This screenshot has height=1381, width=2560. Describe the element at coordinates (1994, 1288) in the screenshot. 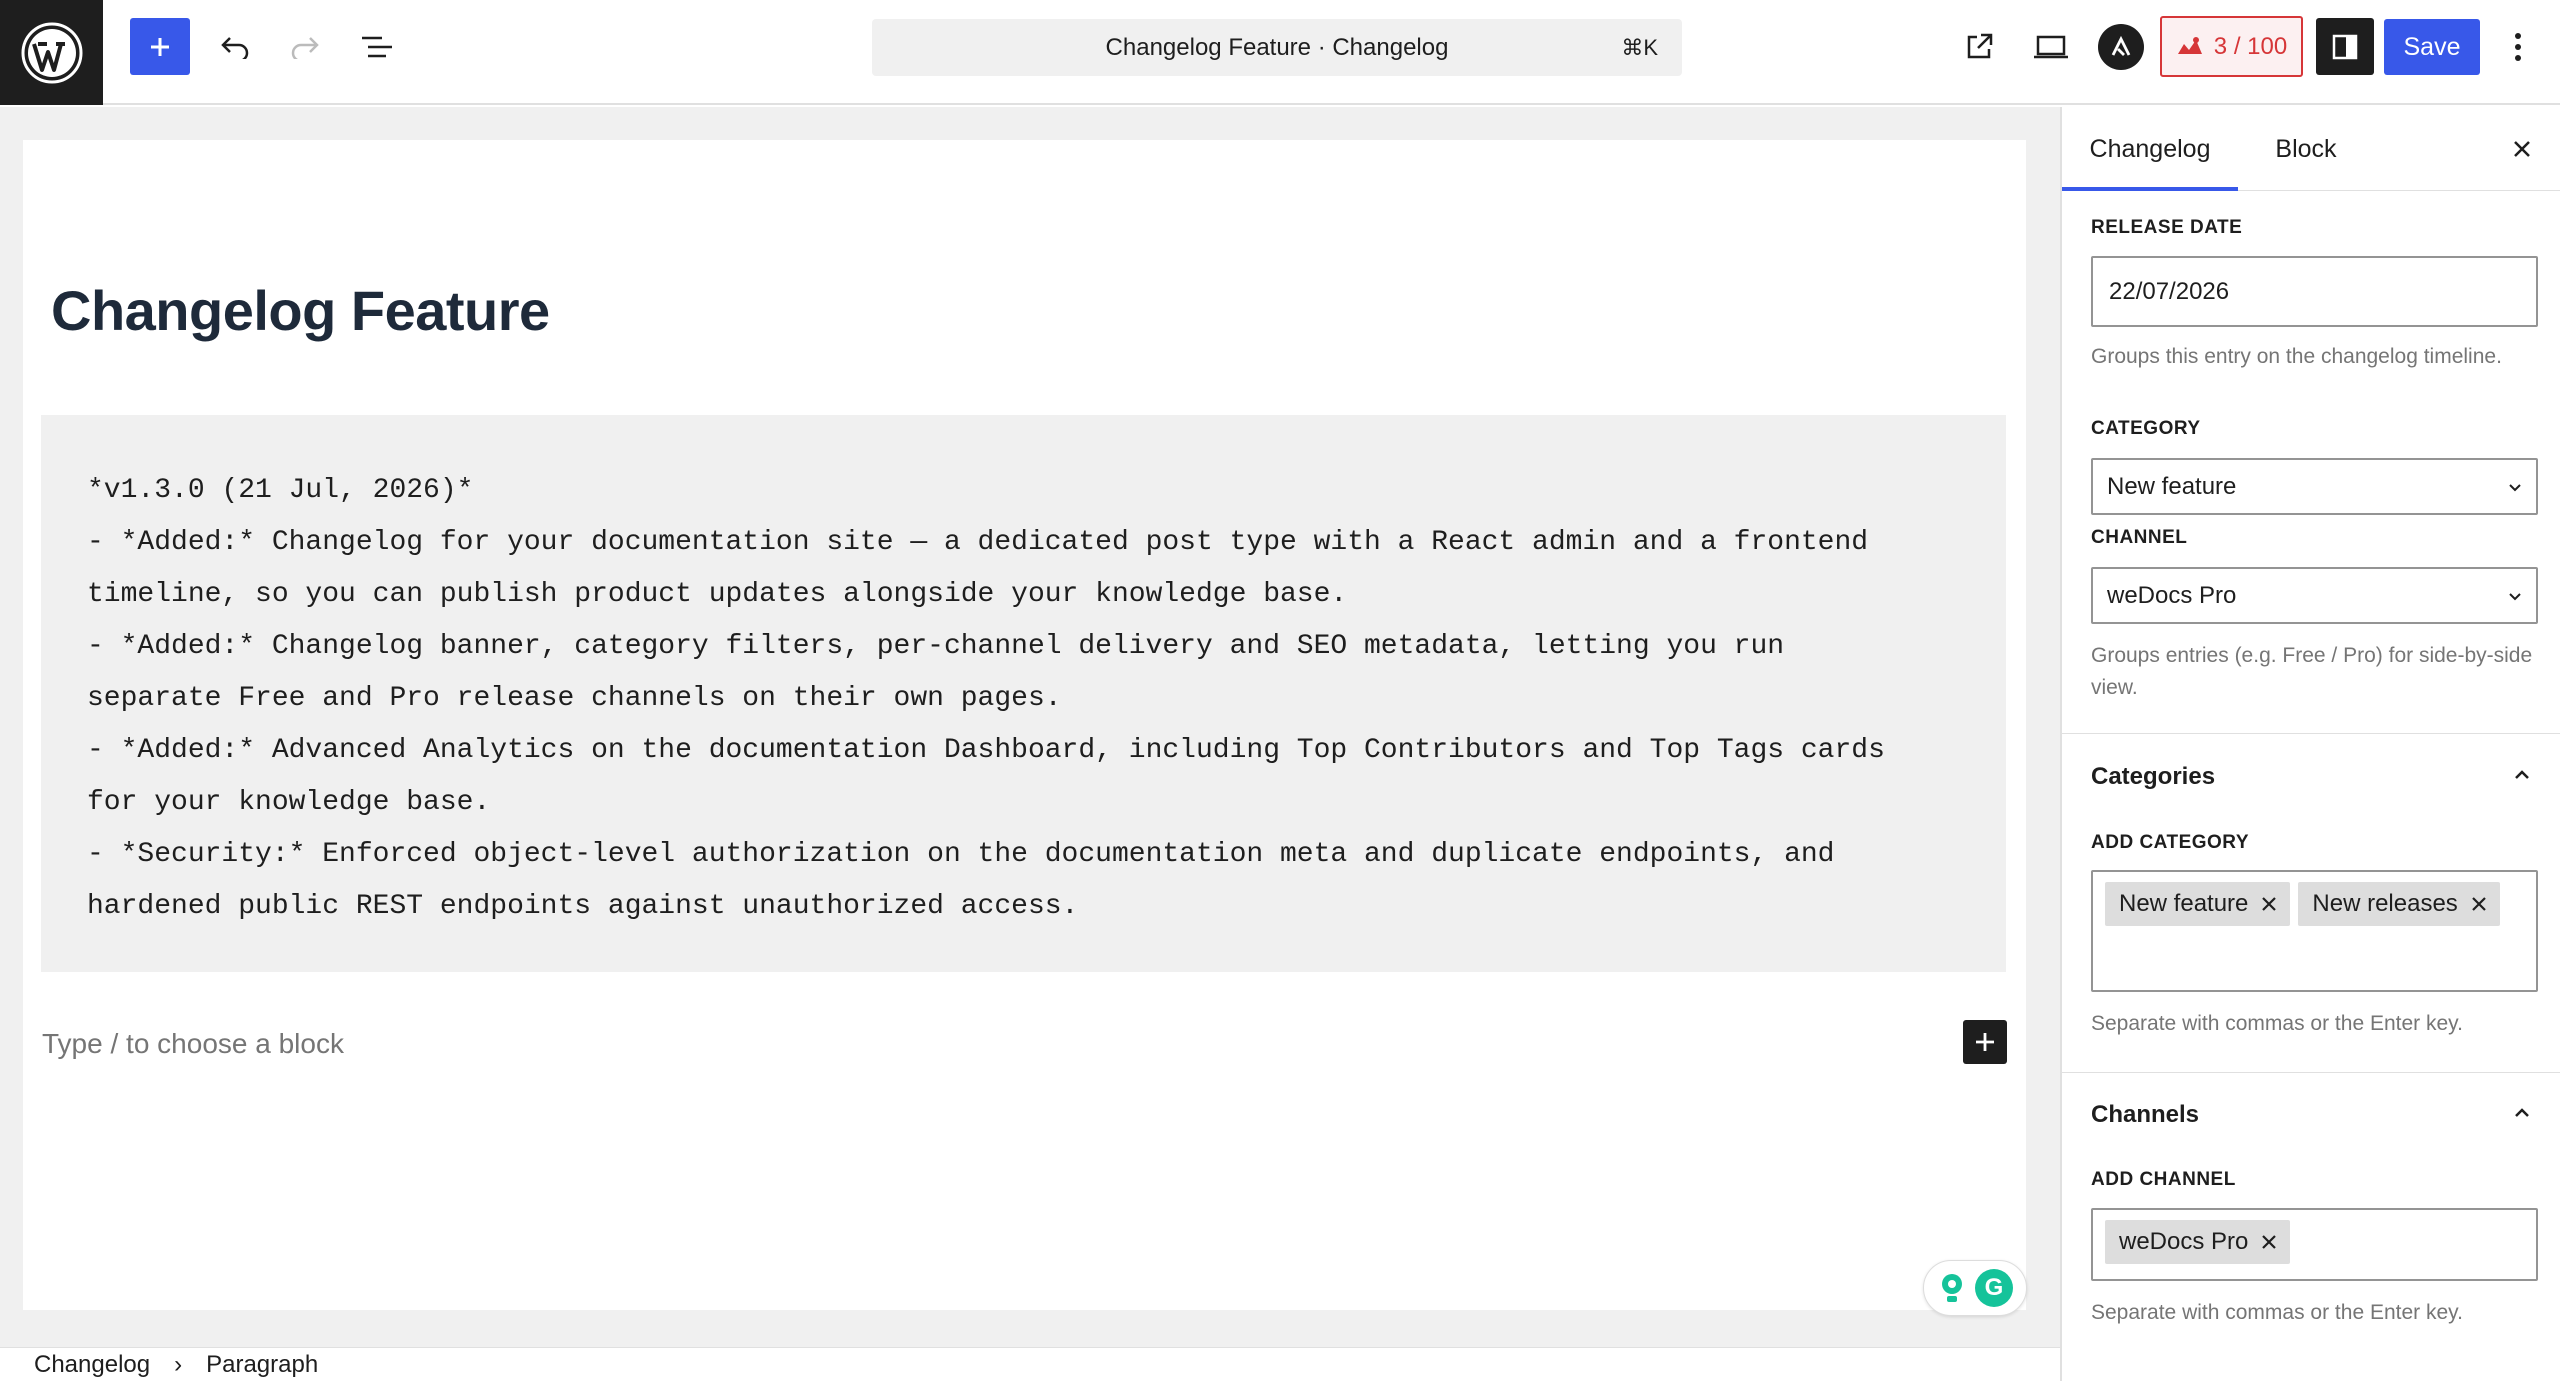

I see `grammarly-icon: G` at that location.